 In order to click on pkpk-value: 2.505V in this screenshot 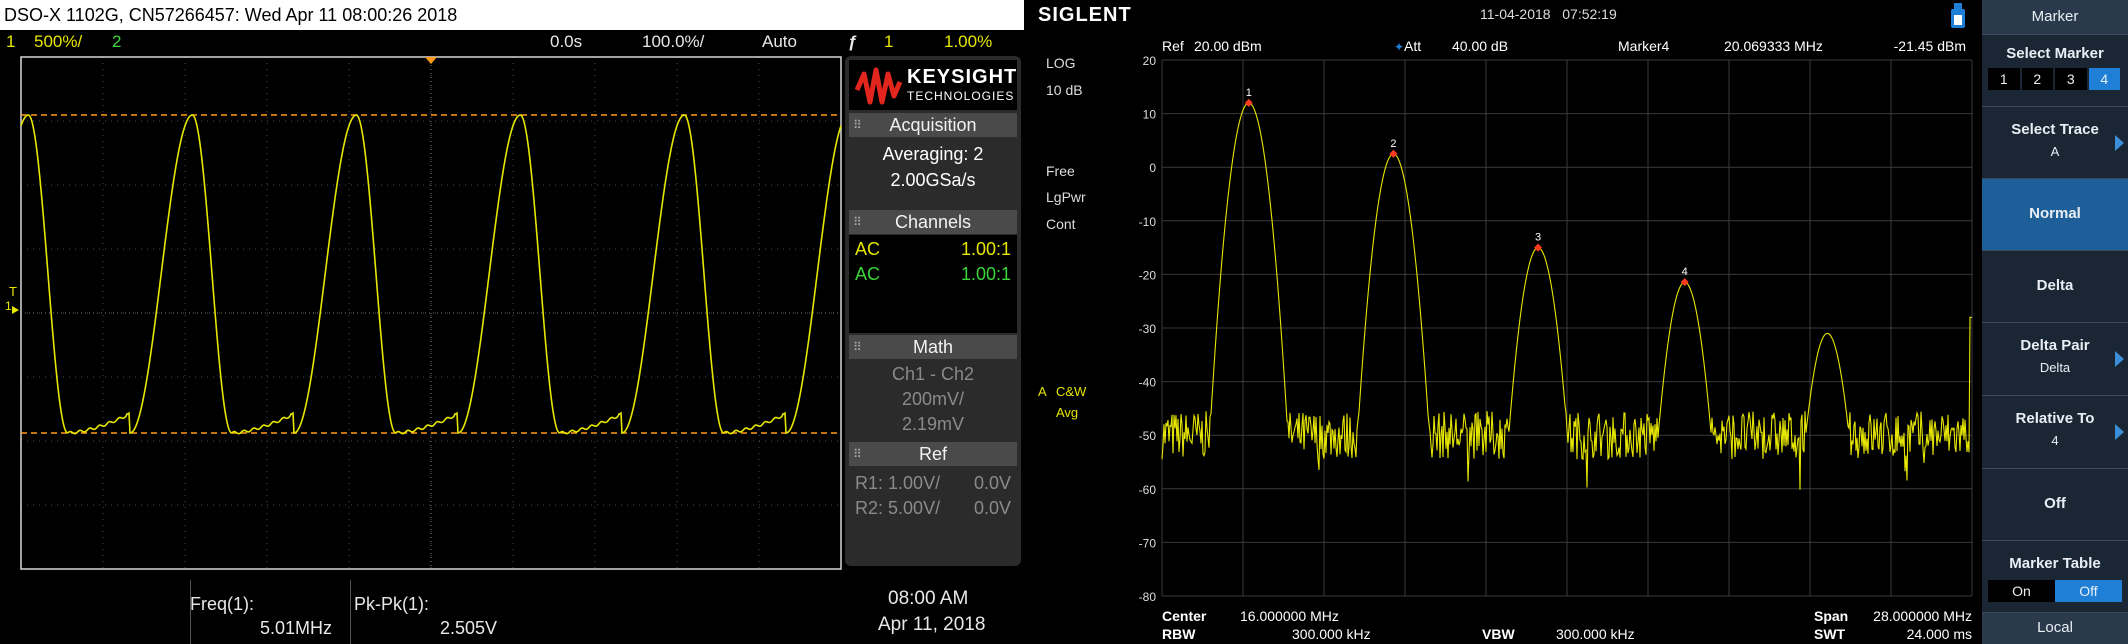, I will do `click(469, 628)`.